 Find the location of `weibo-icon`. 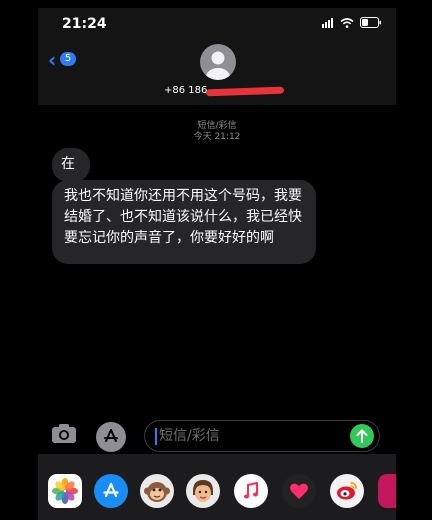

weibo-icon is located at coordinates (347, 491).